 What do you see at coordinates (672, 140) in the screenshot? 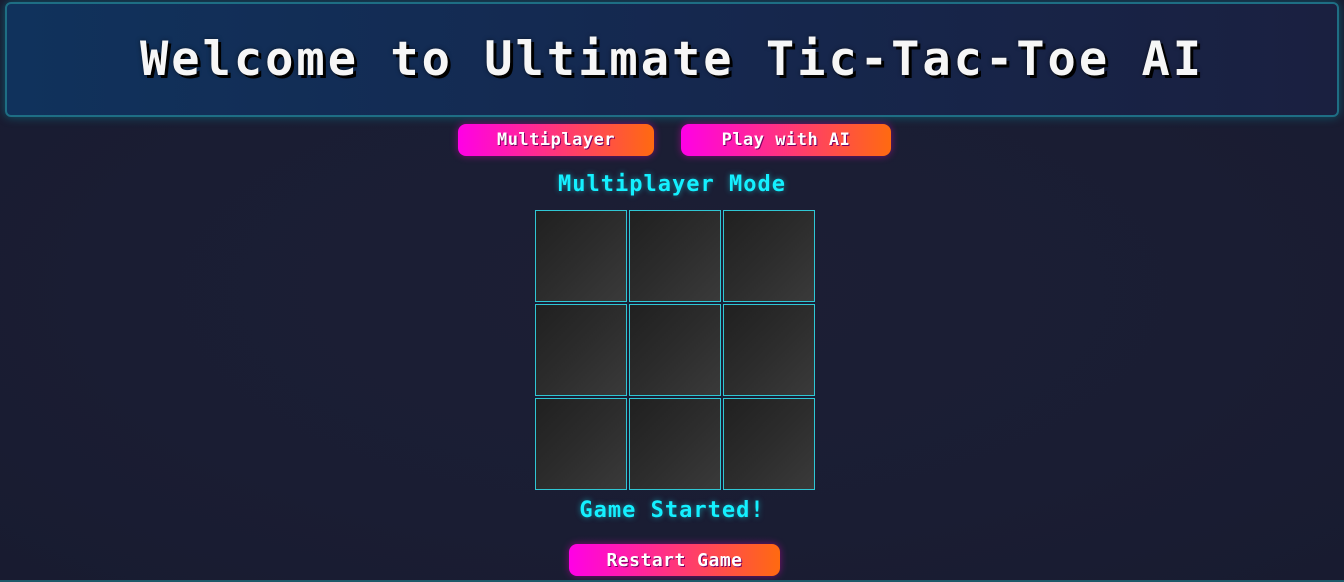
I see `mode-selector: Multiplayer Play with AI` at bounding box center [672, 140].